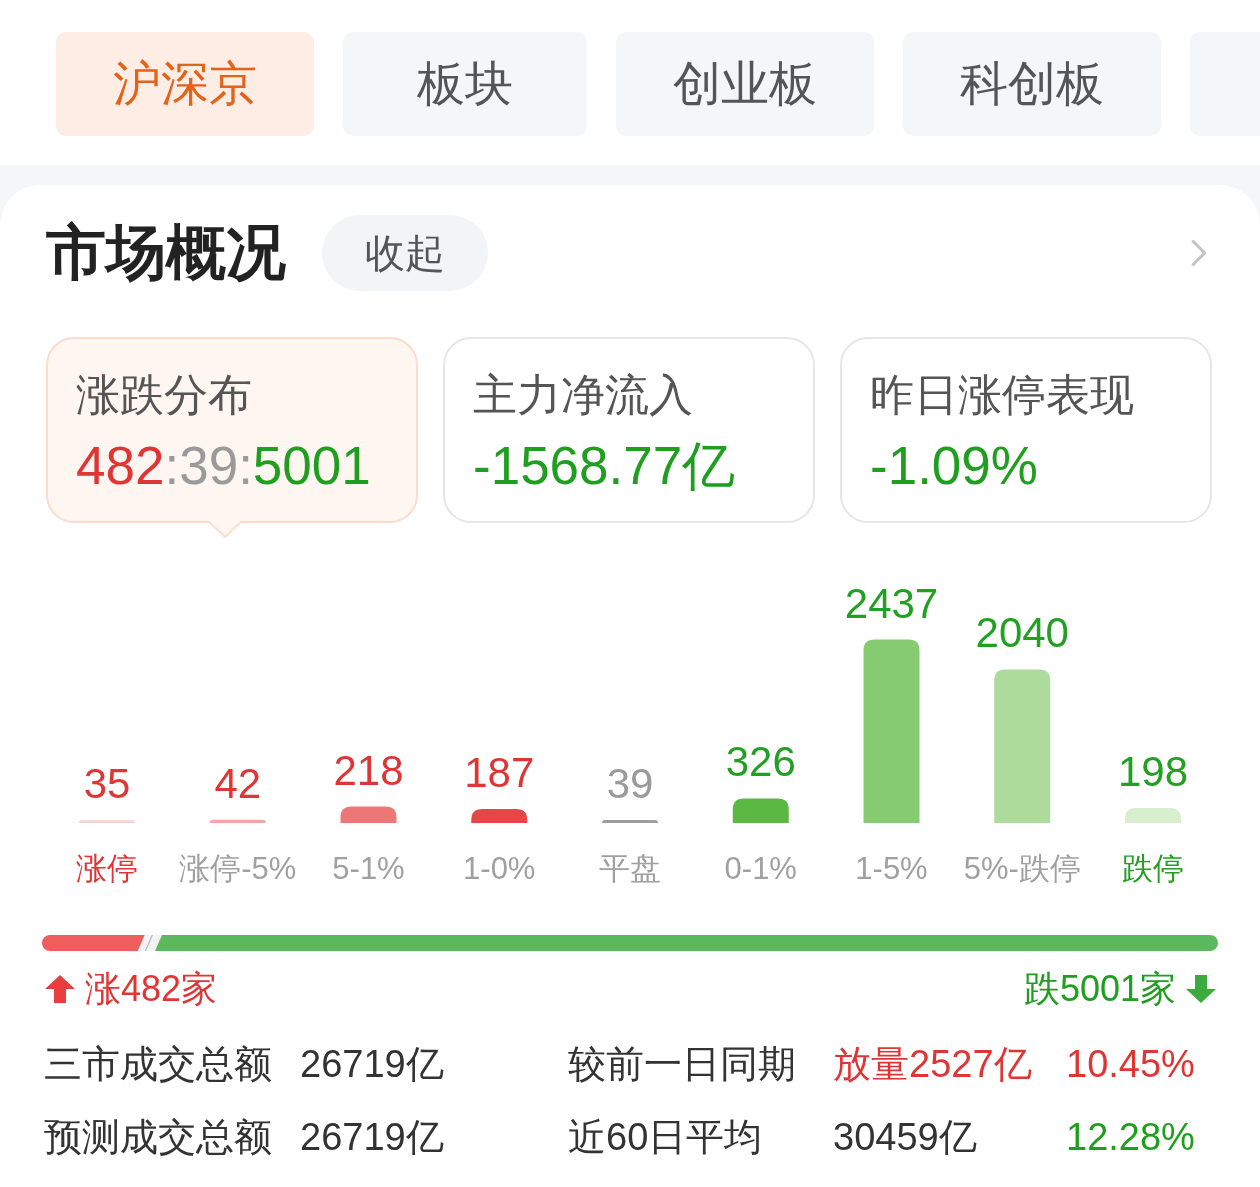 The height and width of the screenshot is (1187, 1260). What do you see at coordinates (891, 868) in the screenshot?
I see `category-label: 1-5%` at bounding box center [891, 868].